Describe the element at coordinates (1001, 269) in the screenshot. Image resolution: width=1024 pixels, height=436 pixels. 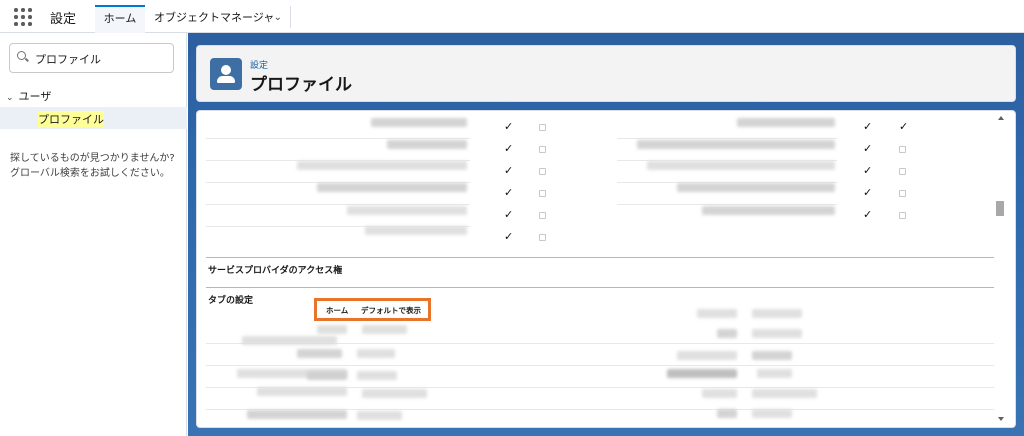
I see `vertical-scrollbar` at that location.